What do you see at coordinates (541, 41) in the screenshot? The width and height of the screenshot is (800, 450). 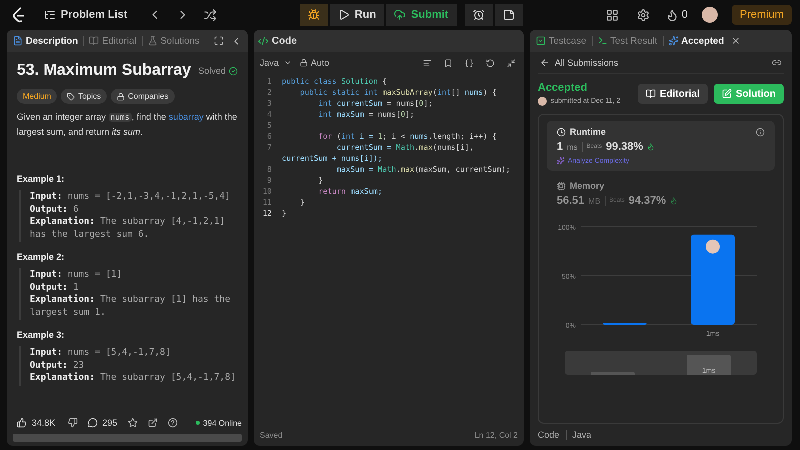 I see `checkbox-icon` at bounding box center [541, 41].